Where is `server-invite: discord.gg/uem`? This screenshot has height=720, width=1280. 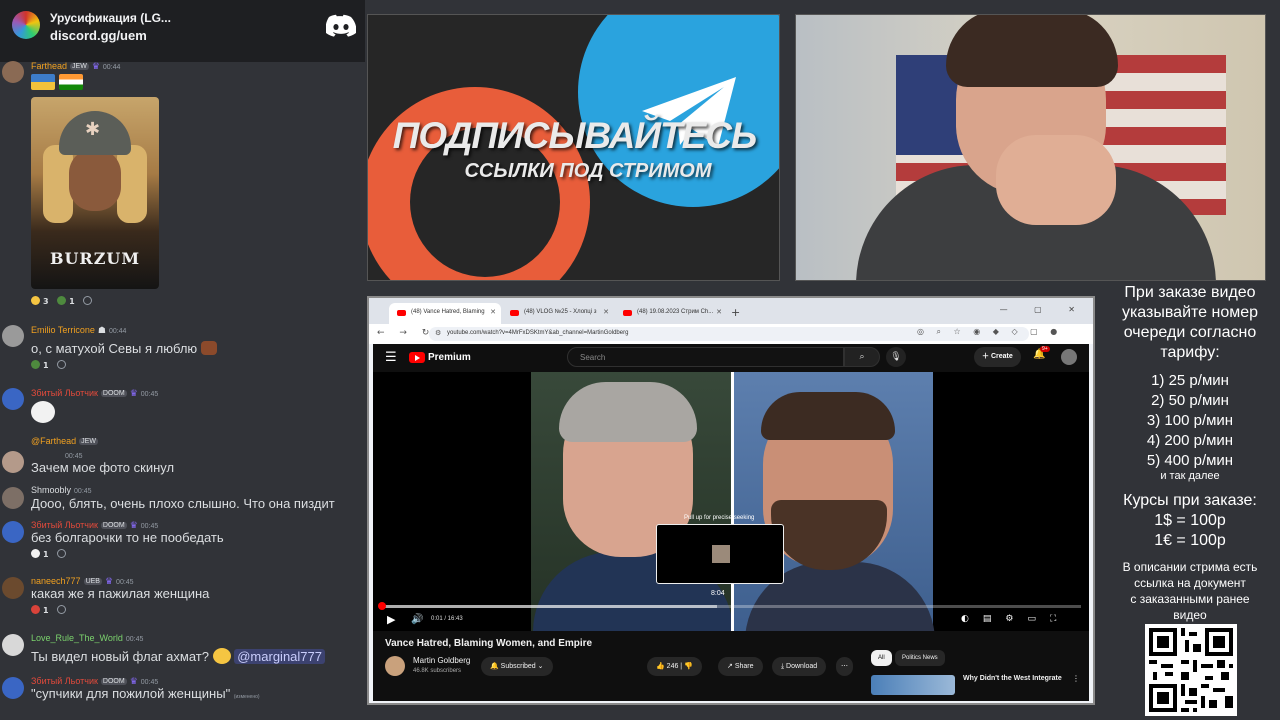 server-invite: discord.gg/uem is located at coordinates (98, 35).